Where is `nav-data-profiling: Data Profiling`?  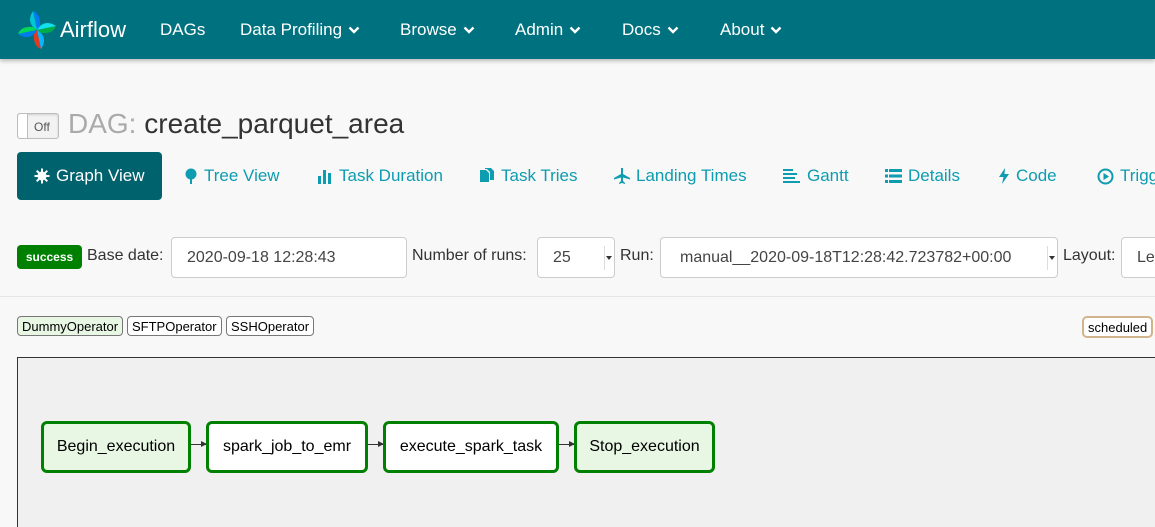 nav-data-profiling: Data Profiling is located at coordinates (300, 29).